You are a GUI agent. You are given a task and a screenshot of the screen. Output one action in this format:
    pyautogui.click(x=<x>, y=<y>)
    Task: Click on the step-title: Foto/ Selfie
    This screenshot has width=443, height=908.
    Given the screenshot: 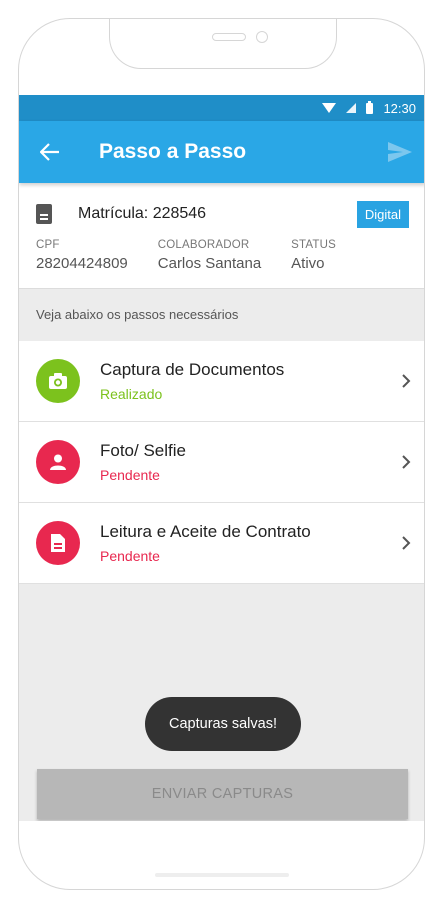 What is the action you would take?
    pyautogui.click(x=143, y=450)
    